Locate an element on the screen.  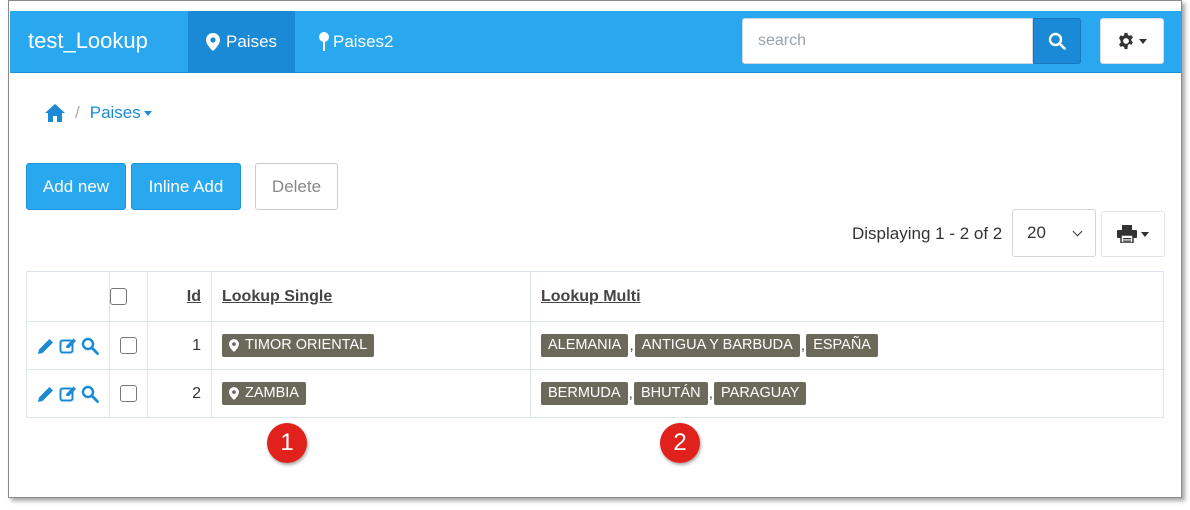
settings-menu-button is located at coordinates (1132, 41).